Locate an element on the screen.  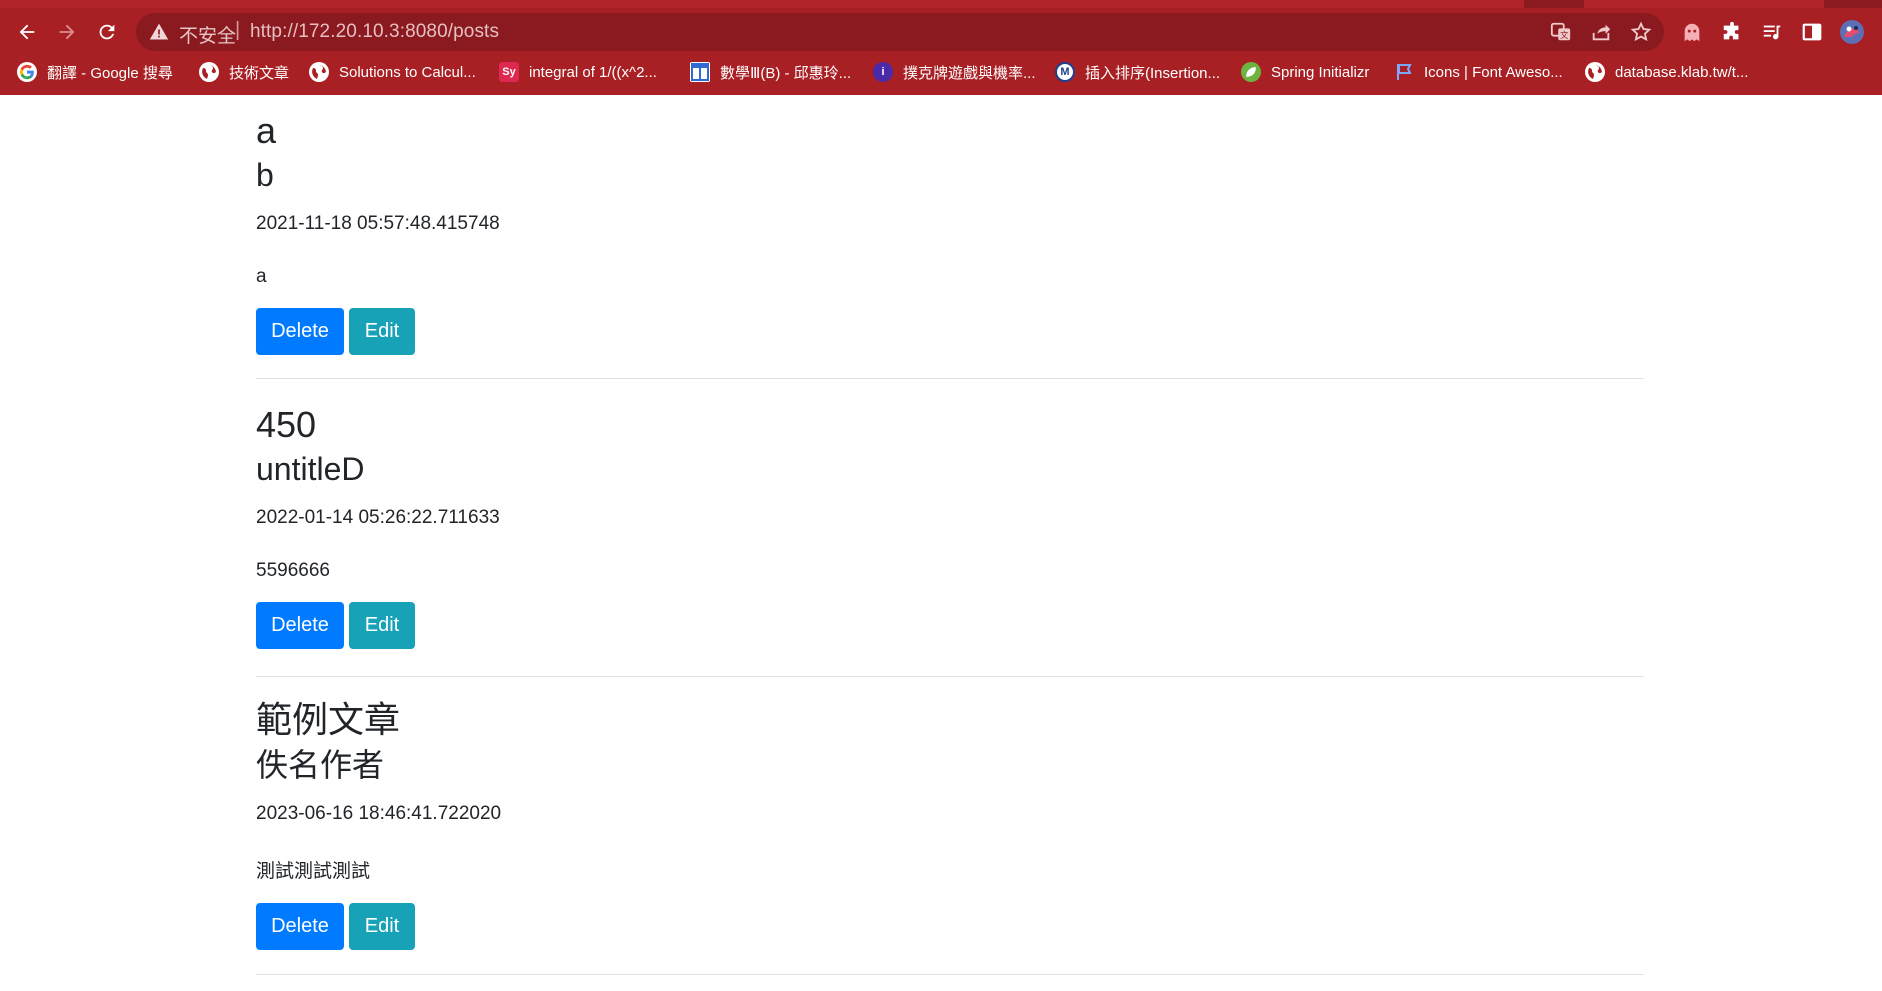
bookmark-star-icon is located at coordinates (1641, 32).